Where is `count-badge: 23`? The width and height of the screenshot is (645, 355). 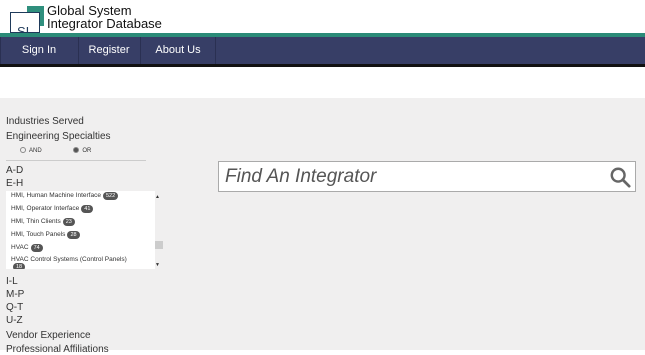
count-badge: 23 is located at coordinates (68, 222).